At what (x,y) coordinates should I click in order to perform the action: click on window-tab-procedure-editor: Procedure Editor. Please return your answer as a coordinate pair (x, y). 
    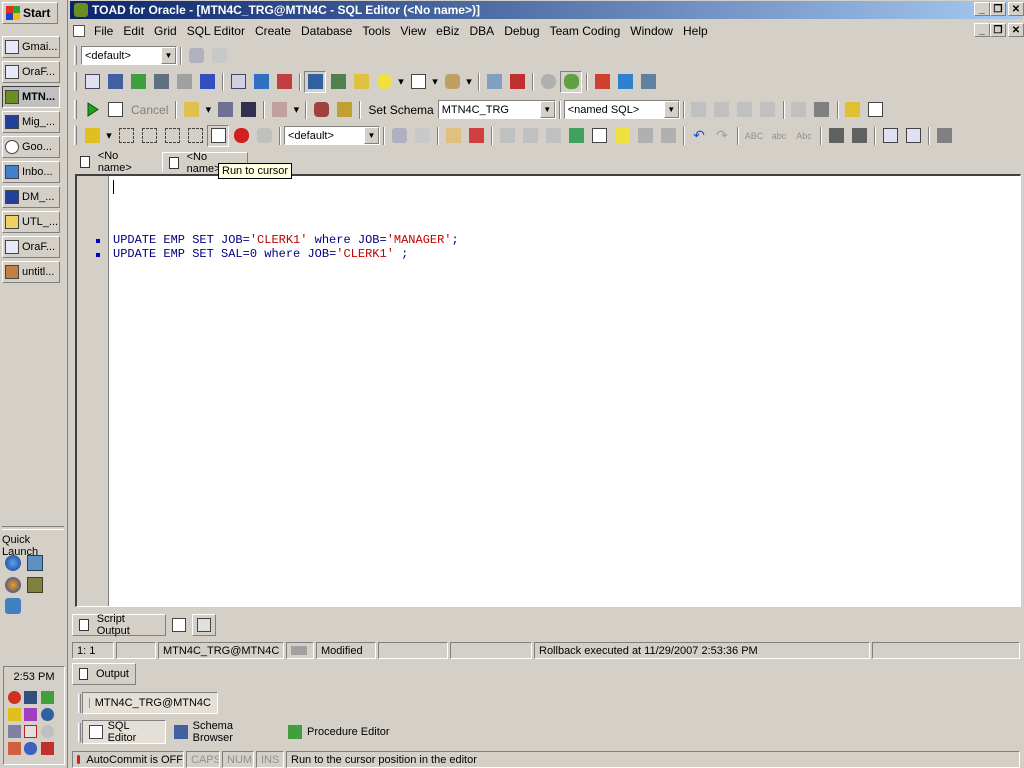
    Looking at the image, I should click on (346, 732).